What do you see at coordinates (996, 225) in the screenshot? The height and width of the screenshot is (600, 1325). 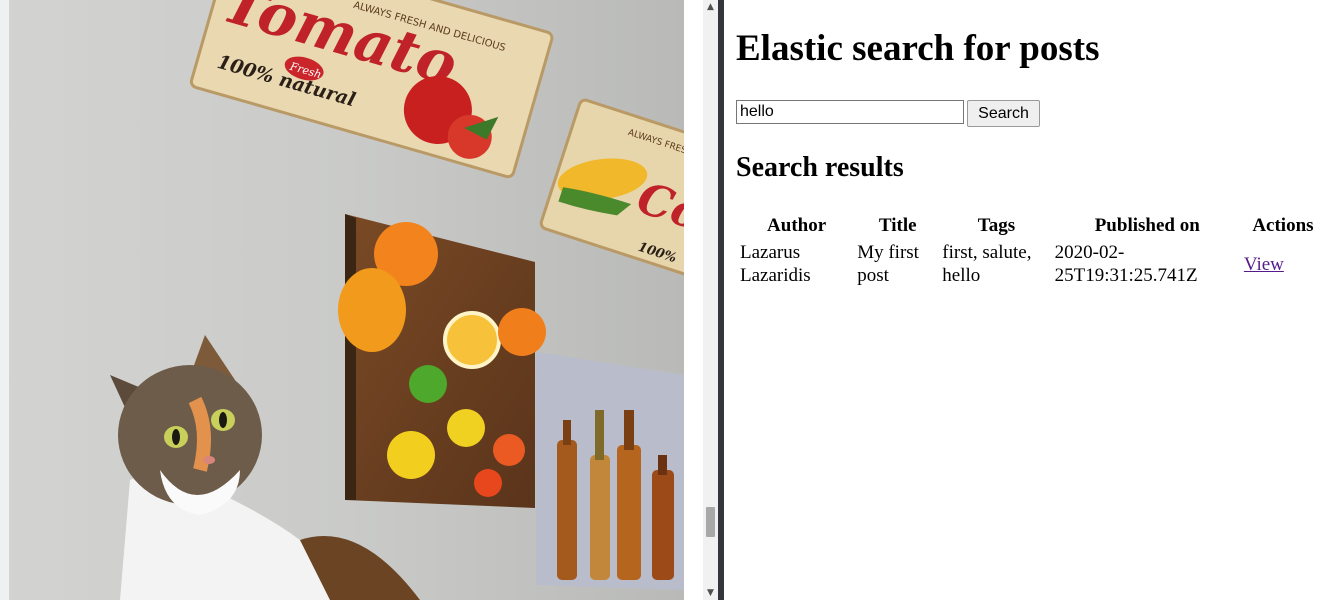 I see `column-header-tags: Tags` at bounding box center [996, 225].